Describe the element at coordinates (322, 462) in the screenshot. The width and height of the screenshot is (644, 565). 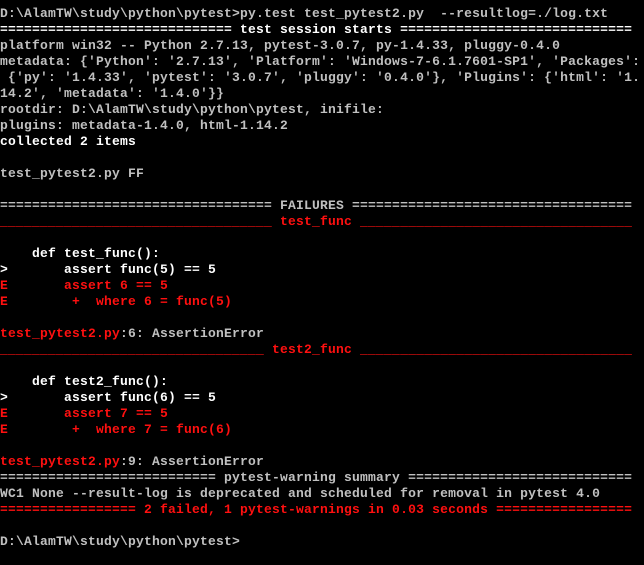
I see `console-line: test_pytest2.py:9: AssertionError` at that location.